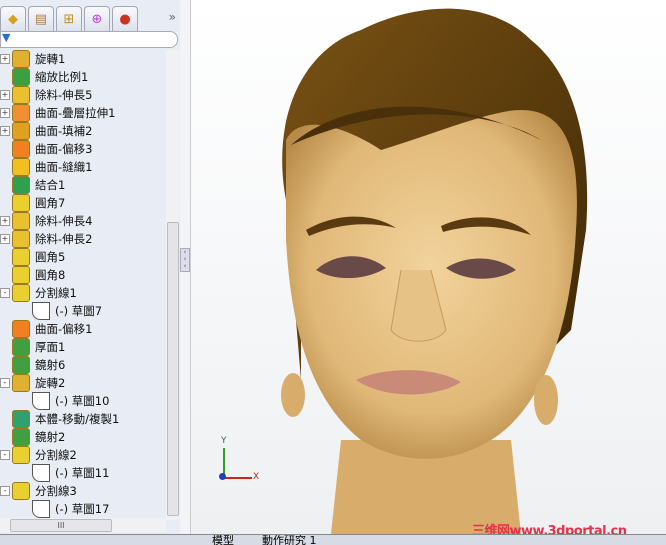 This screenshot has width=666, height=545. What do you see at coordinates (57, 113) in the screenshot?
I see `tree-item: + 曲面-疊層拉伸1` at bounding box center [57, 113].